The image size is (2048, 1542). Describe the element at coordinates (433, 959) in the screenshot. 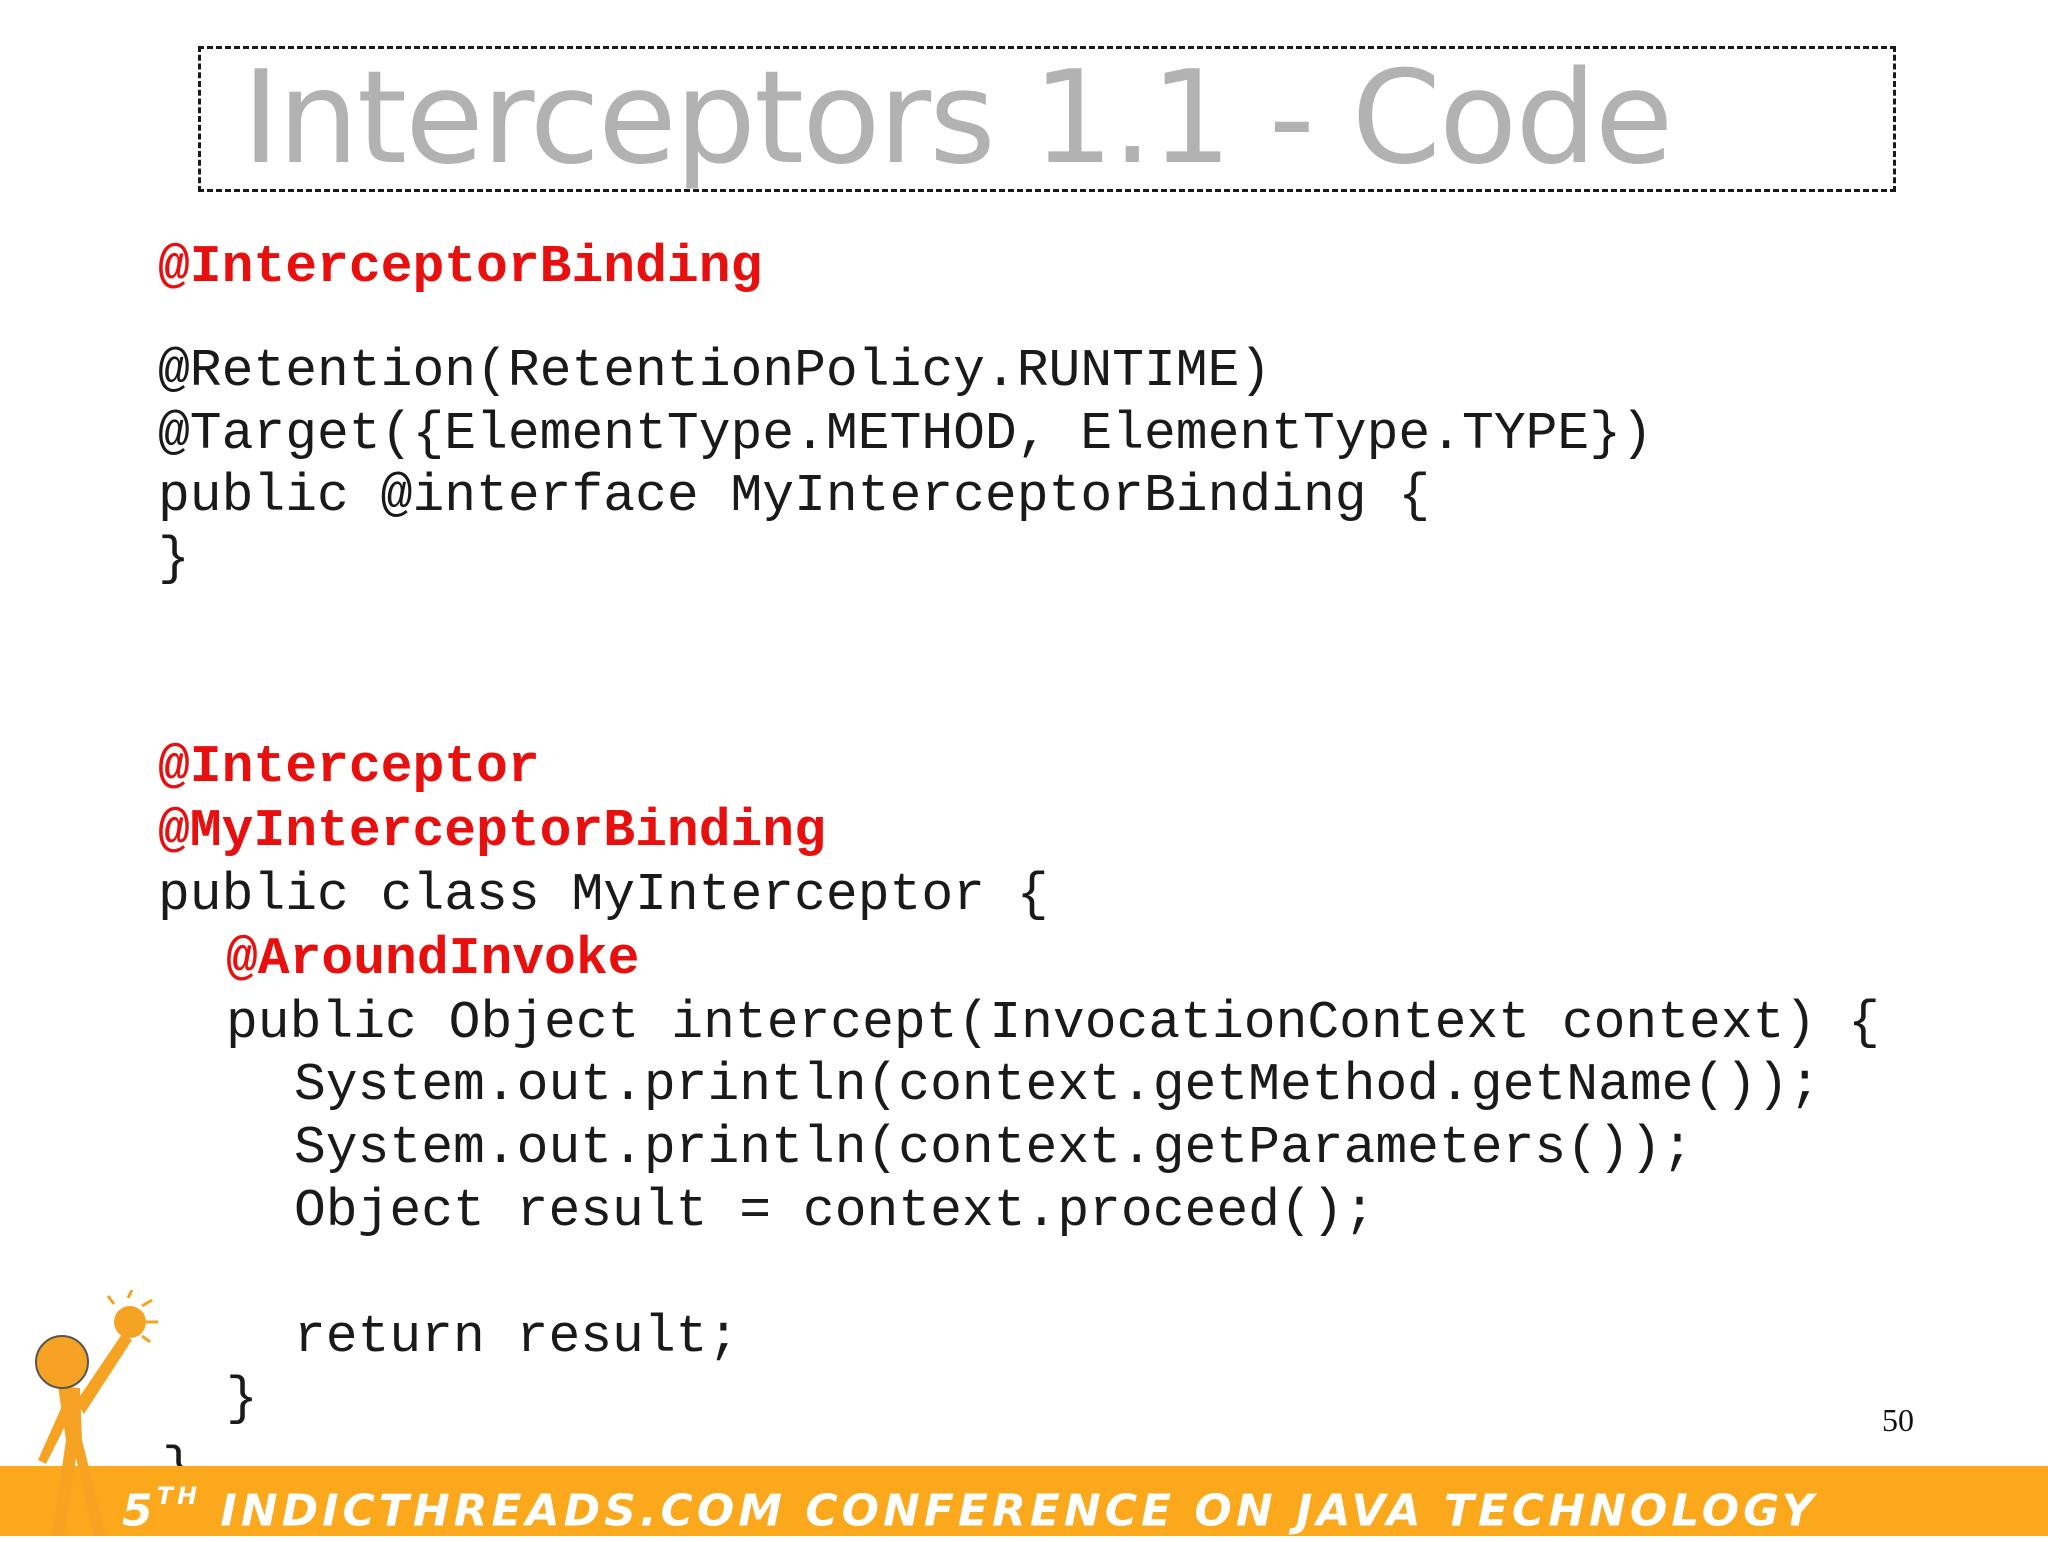

I see `annotation-around-invoke: @AroundInvoke` at that location.